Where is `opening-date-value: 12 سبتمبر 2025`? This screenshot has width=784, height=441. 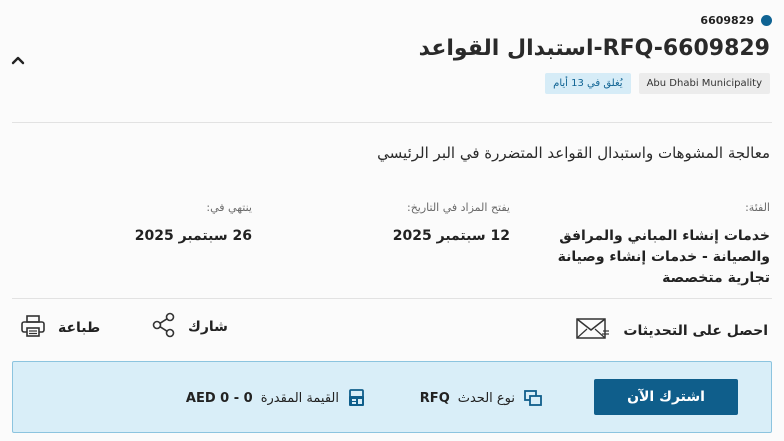 opening-date-value: 12 سبتمبر 2025 is located at coordinates (451, 236).